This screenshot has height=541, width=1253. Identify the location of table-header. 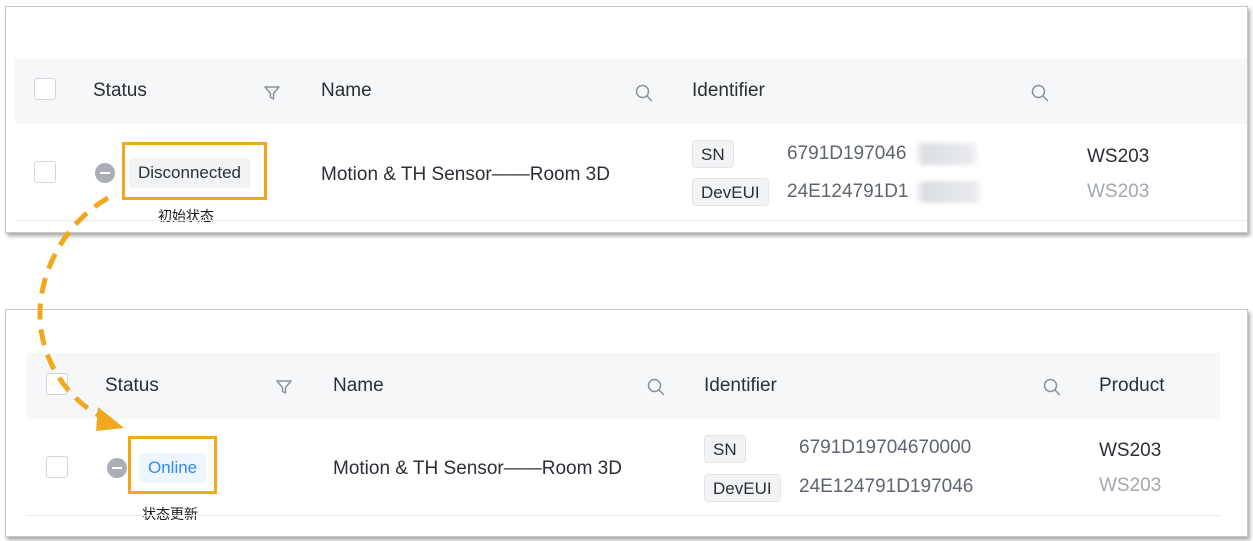
(631, 91).